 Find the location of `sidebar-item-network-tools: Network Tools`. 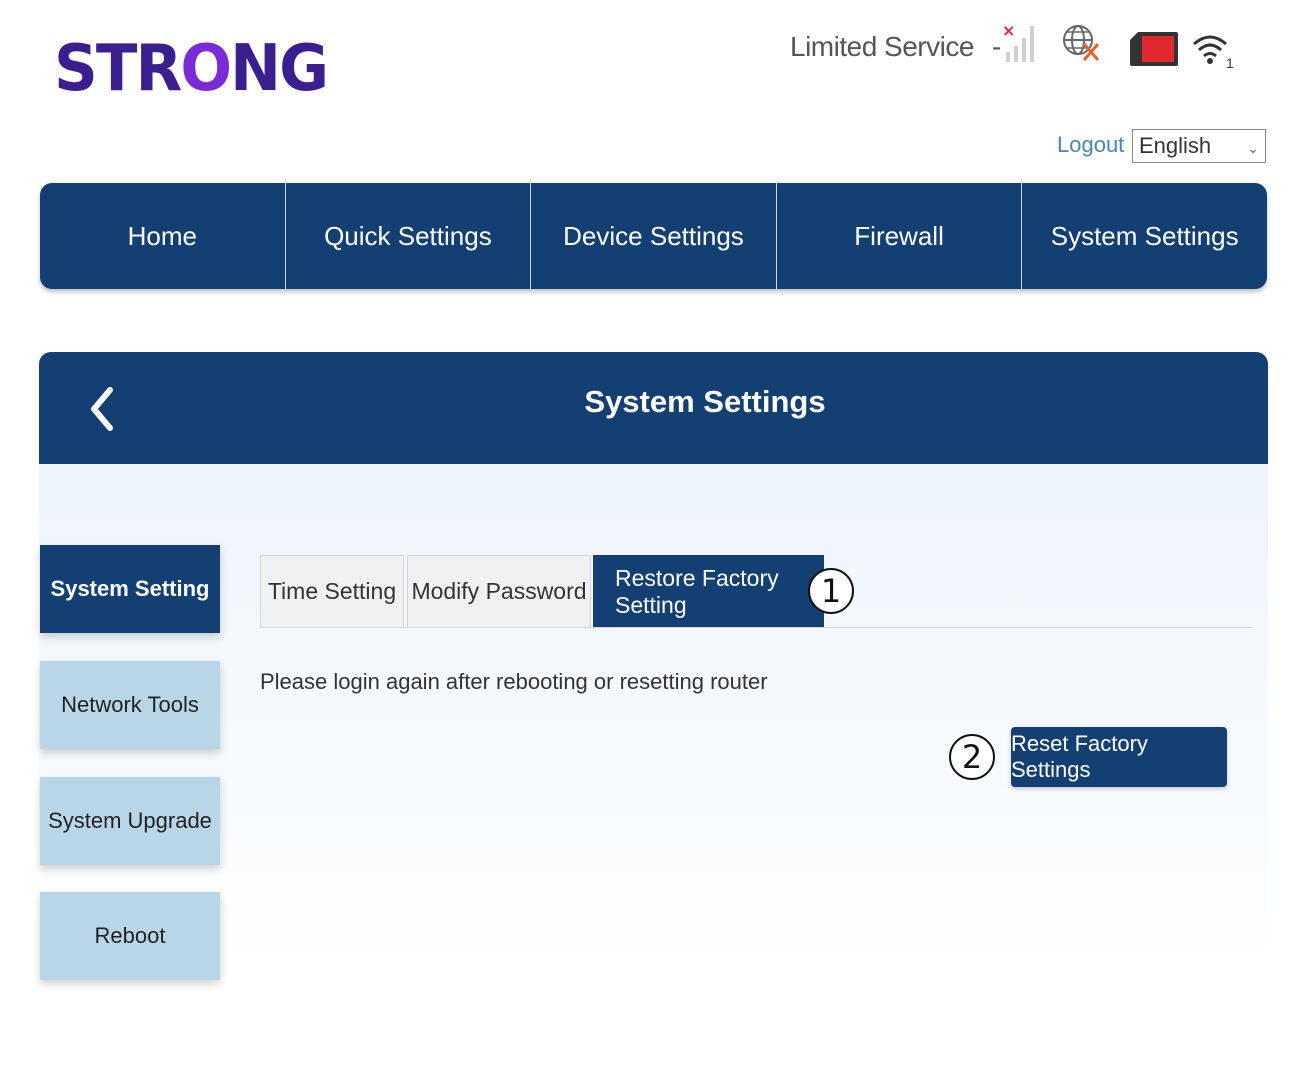

sidebar-item-network-tools: Network Tools is located at coordinates (130, 705).